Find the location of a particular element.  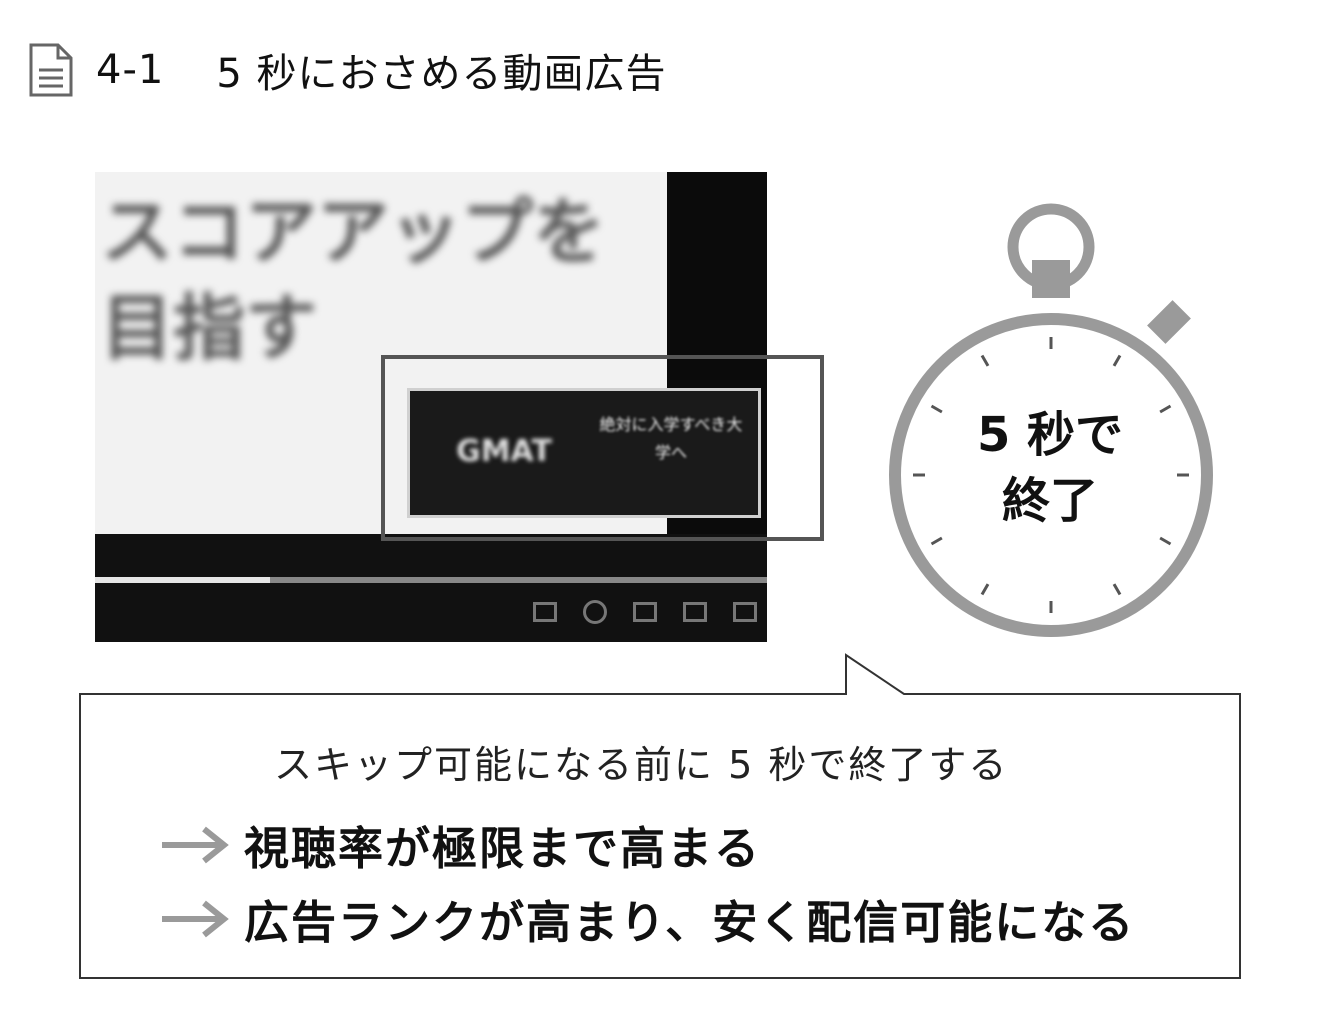

result-item: 視聴率が極限まで高まる is located at coordinates (460, 844).